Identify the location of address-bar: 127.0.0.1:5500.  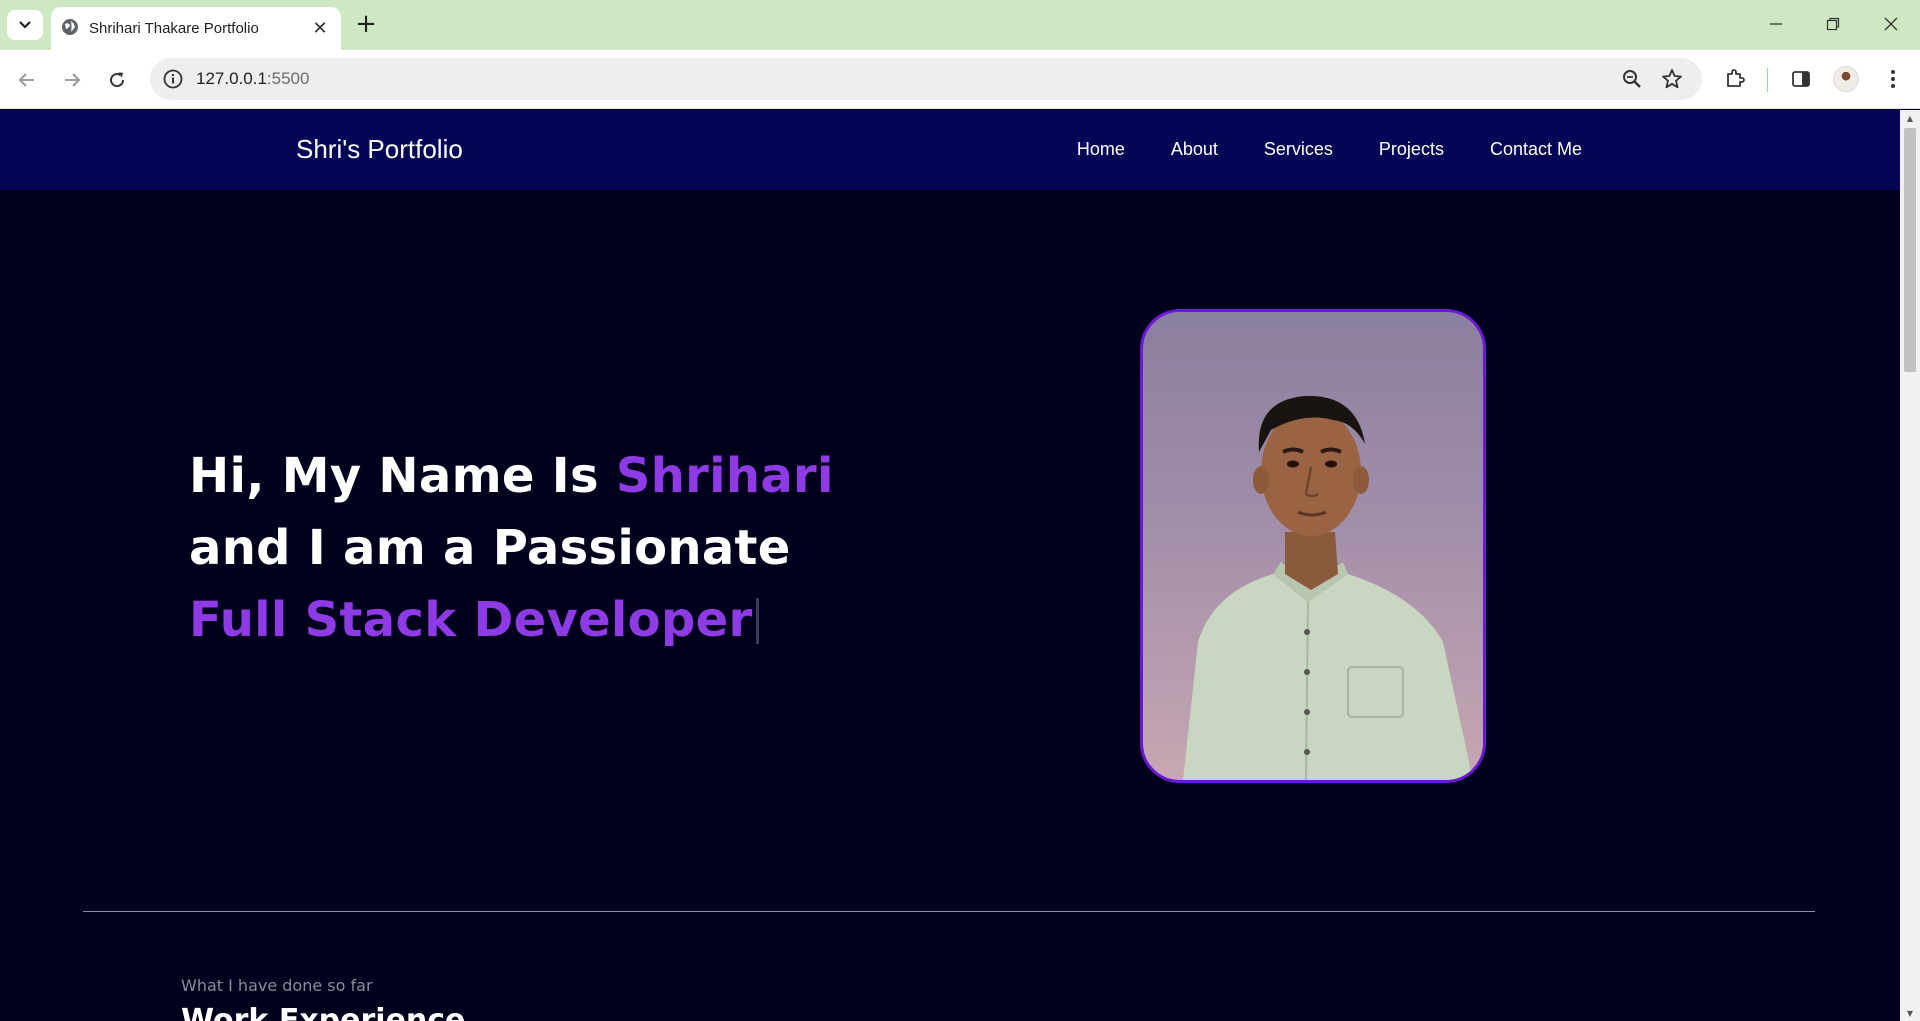
(926, 79).